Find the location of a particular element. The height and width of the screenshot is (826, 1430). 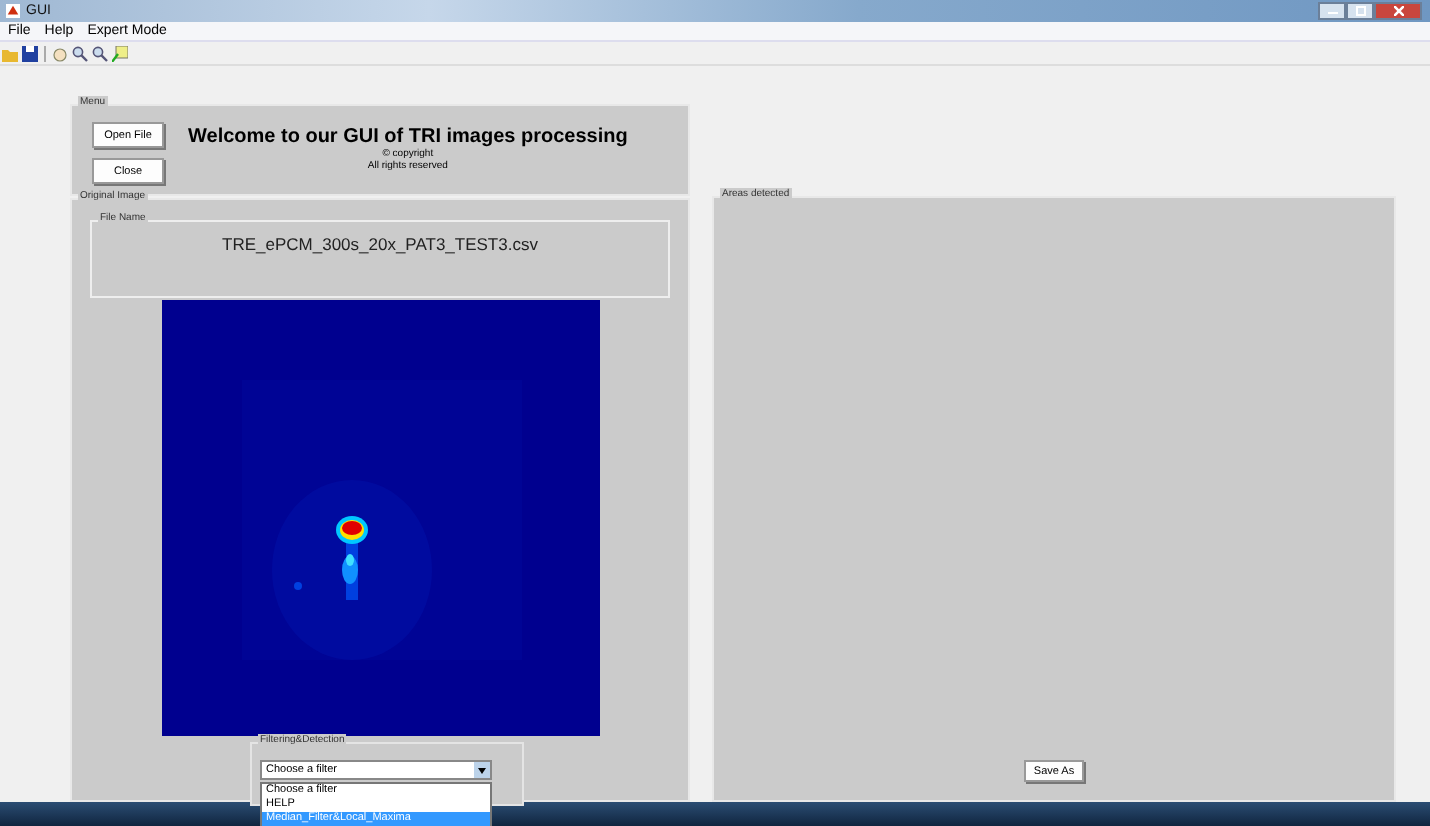

close-button is located at coordinates (1398, 11).